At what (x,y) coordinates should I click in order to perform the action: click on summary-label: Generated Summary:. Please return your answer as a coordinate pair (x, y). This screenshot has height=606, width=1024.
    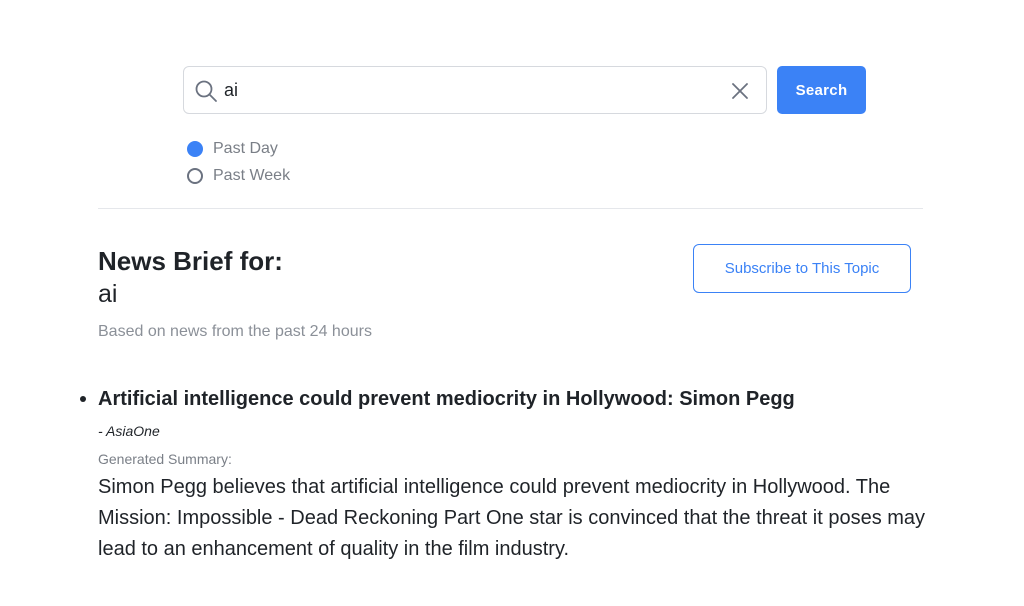
    Looking at the image, I should click on (165, 459).